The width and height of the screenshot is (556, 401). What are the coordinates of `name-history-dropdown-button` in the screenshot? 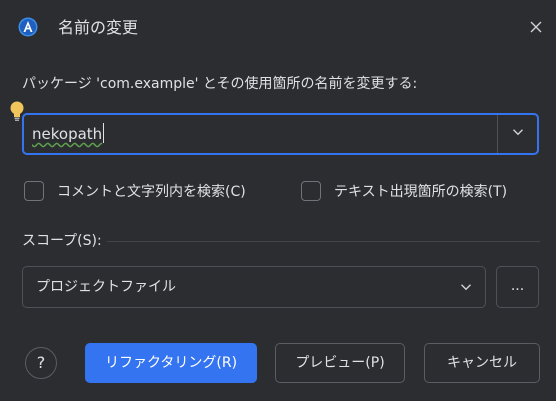 It's located at (517, 134).